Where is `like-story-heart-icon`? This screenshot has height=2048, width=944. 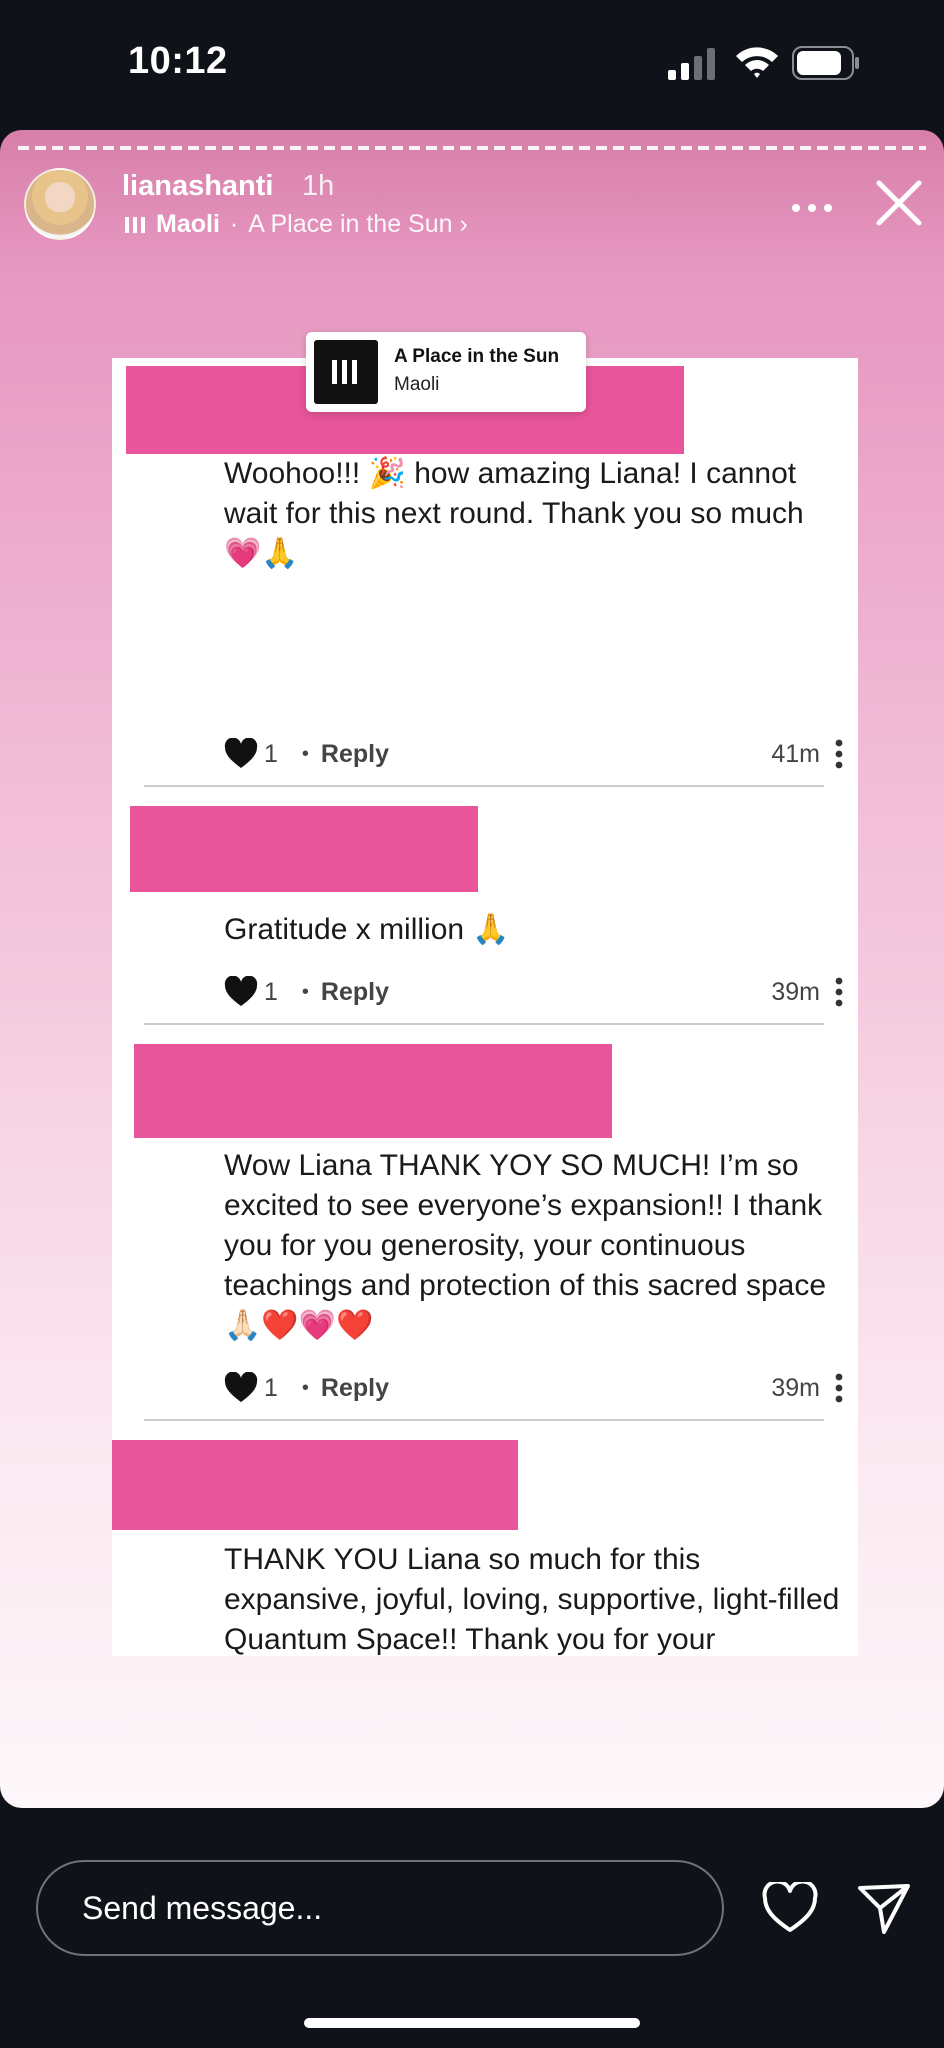 like-story-heart-icon is located at coordinates (790, 1908).